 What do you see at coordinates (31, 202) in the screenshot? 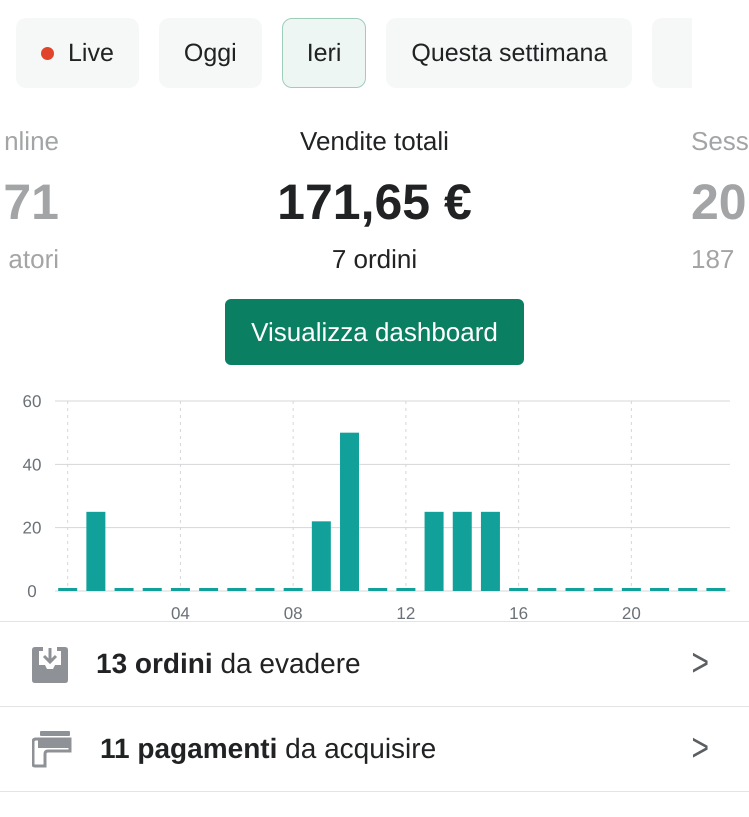
I see `stat-value: 71` at bounding box center [31, 202].